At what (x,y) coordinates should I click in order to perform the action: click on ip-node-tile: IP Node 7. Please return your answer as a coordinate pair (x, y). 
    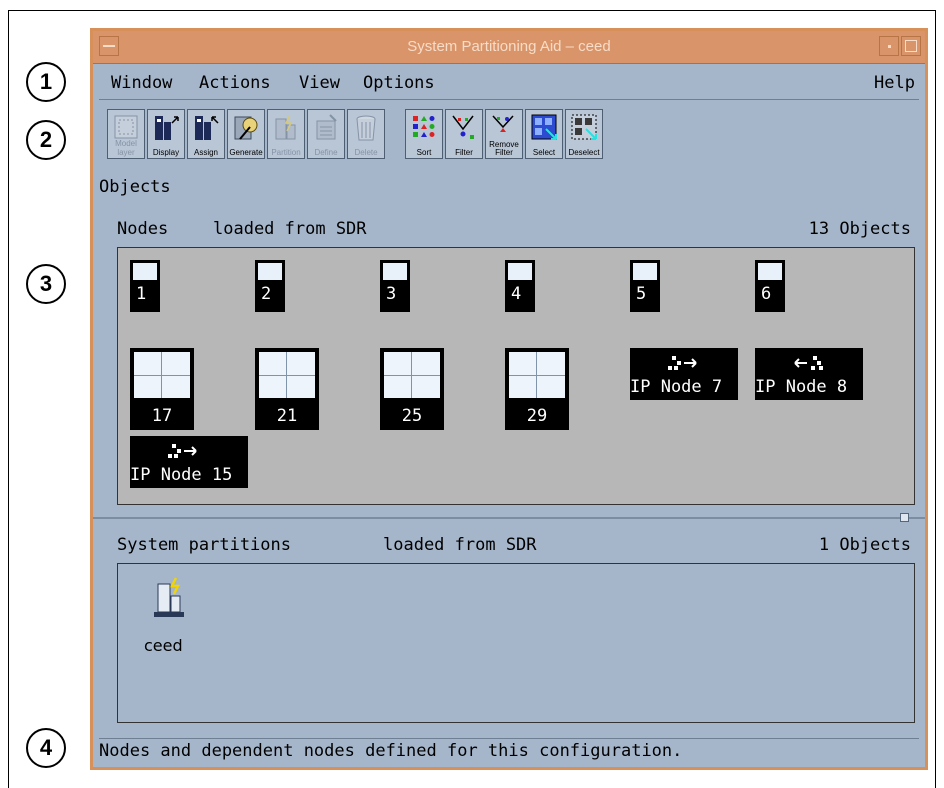
    Looking at the image, I should click on (684, 374).